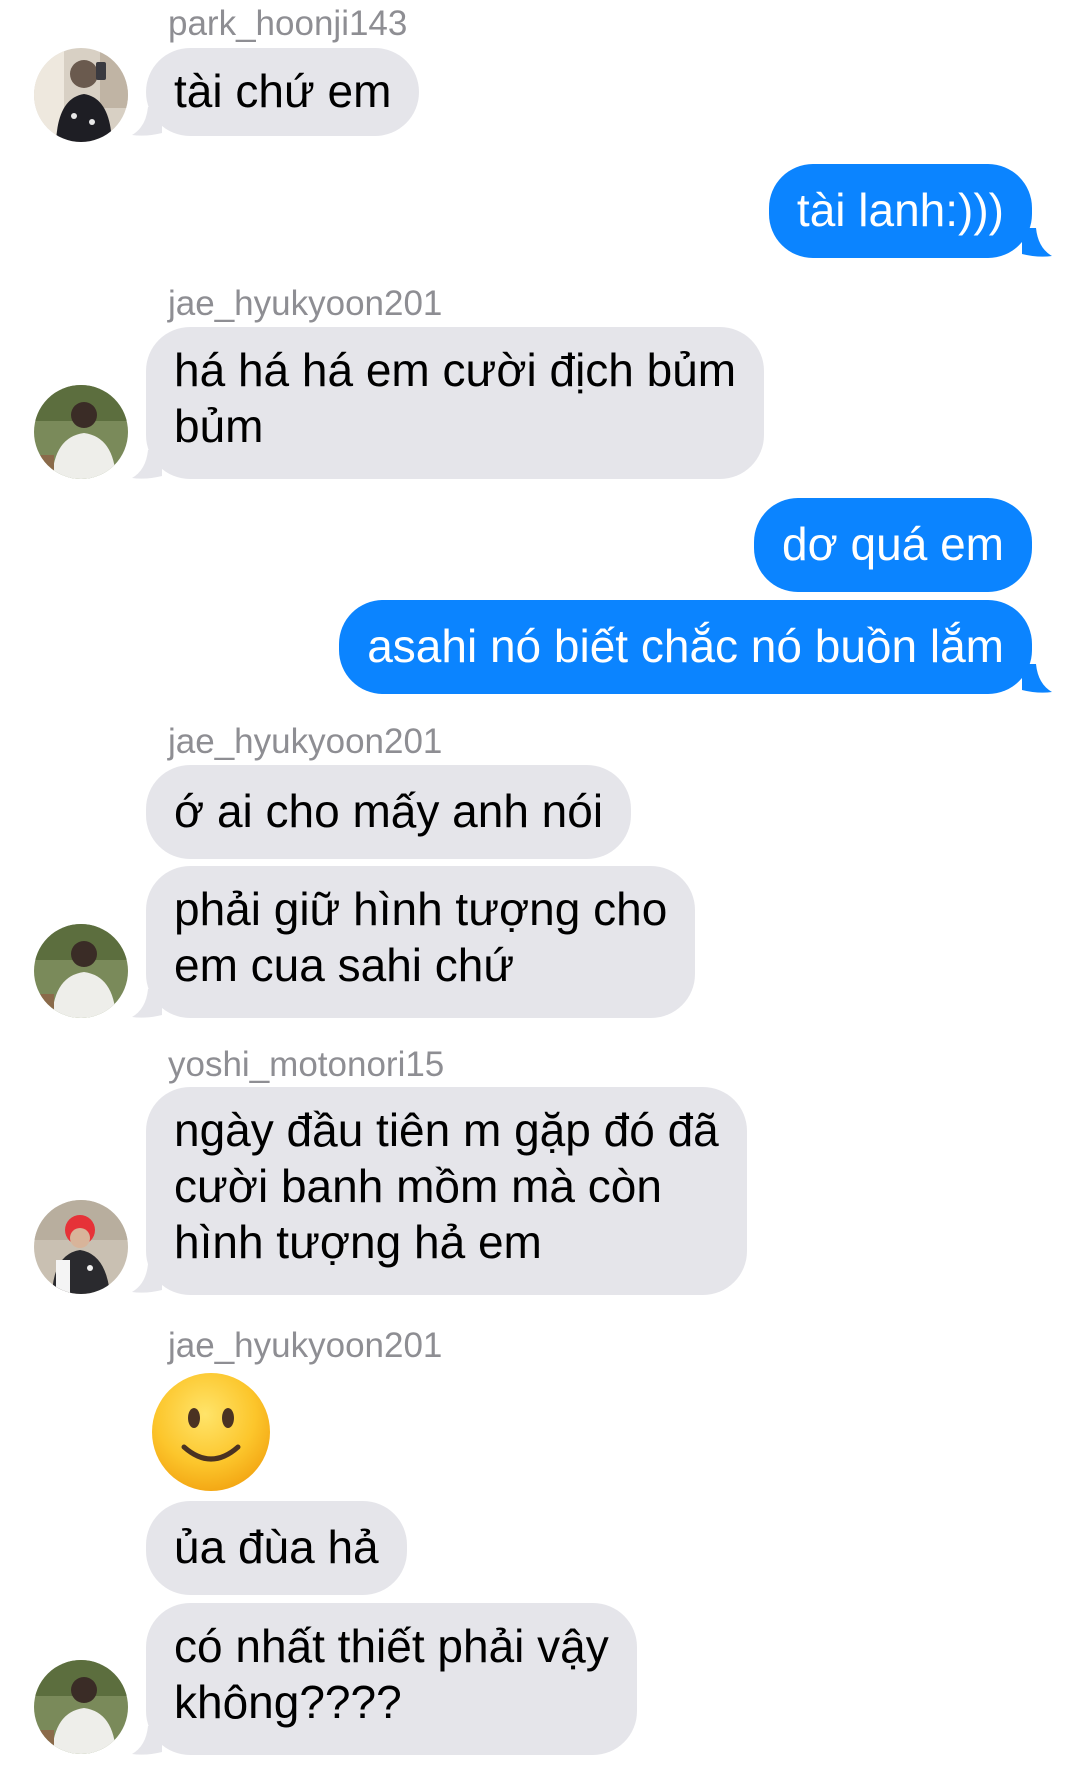  What do you see at coordinates (358, 1242) in the screenshot?
I see `message-line: hình tượng hả em` at bounding box center [358, 1242].